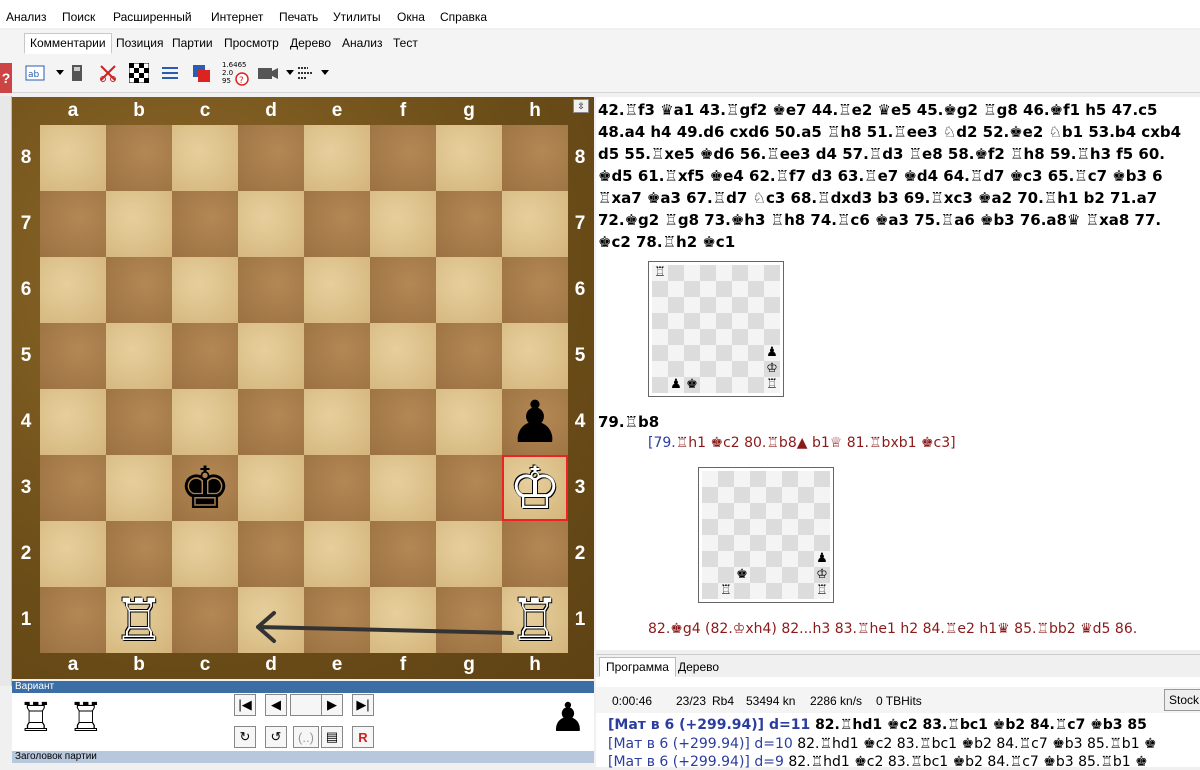 Image resolution: width=1200 pixels, height=770 pixels. I want to click on square-g7, so click(469, 224).